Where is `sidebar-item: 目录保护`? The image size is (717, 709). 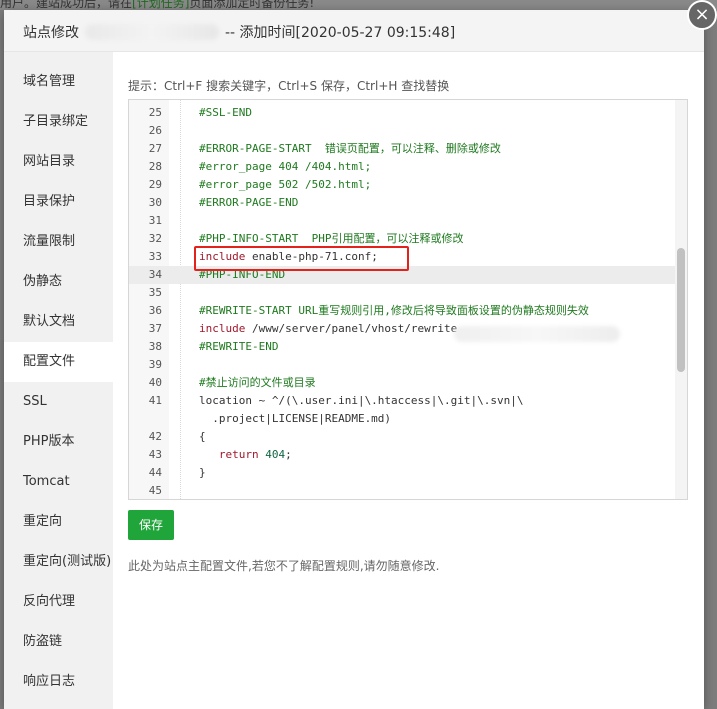 sidebar-item: 目录保护 is located at coordinates (58, 202).